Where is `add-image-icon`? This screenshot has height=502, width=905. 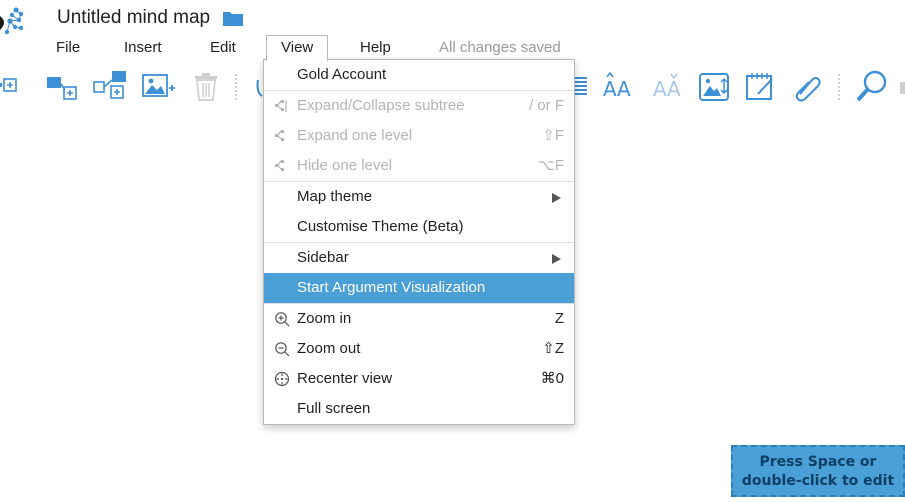 add-image-icon is located at coordinates (160, 86).